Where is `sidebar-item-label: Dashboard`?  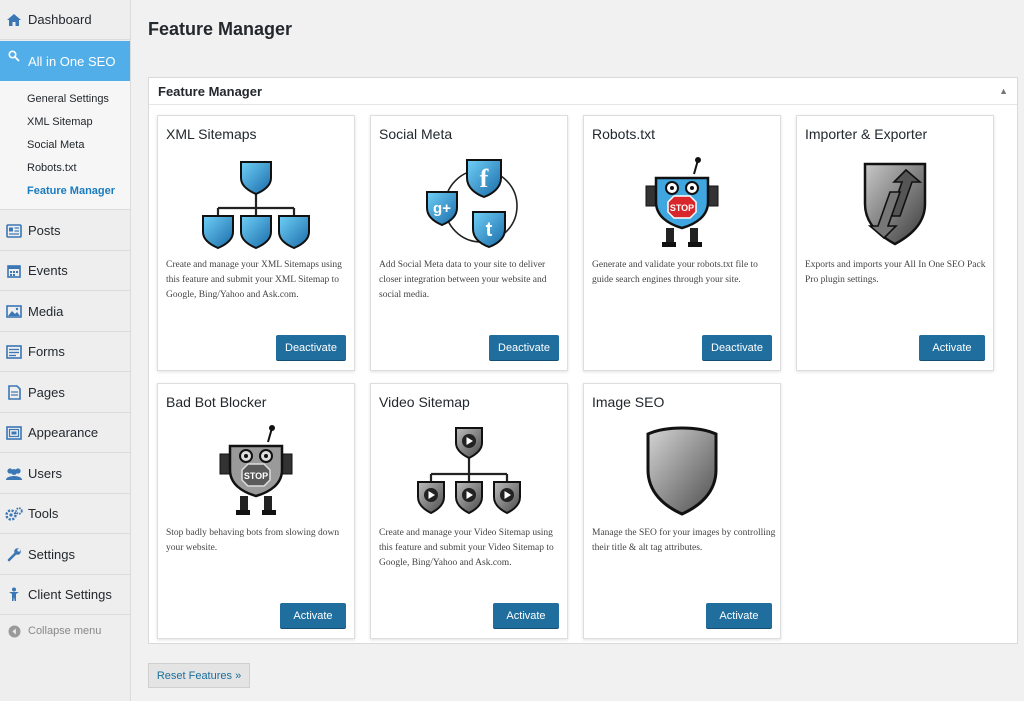 sidebar-item-label: Dashboard is located at coordinates (60, 19).